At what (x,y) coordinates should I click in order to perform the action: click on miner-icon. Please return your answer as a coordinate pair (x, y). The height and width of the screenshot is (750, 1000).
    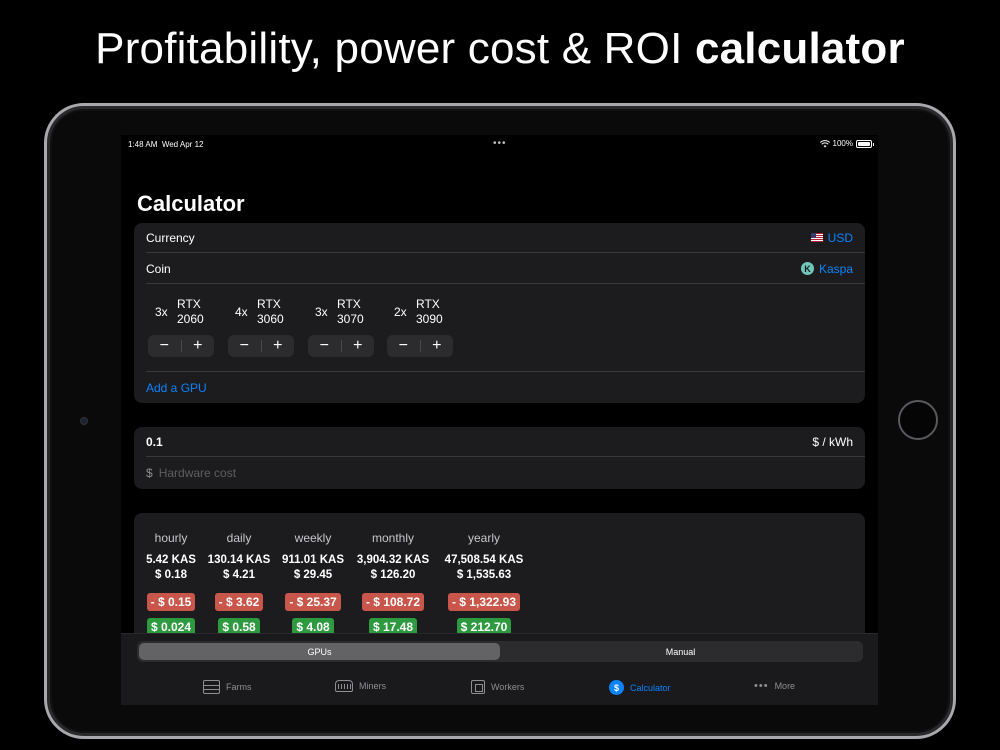
    Looking at the image, I should click on (344, 686).